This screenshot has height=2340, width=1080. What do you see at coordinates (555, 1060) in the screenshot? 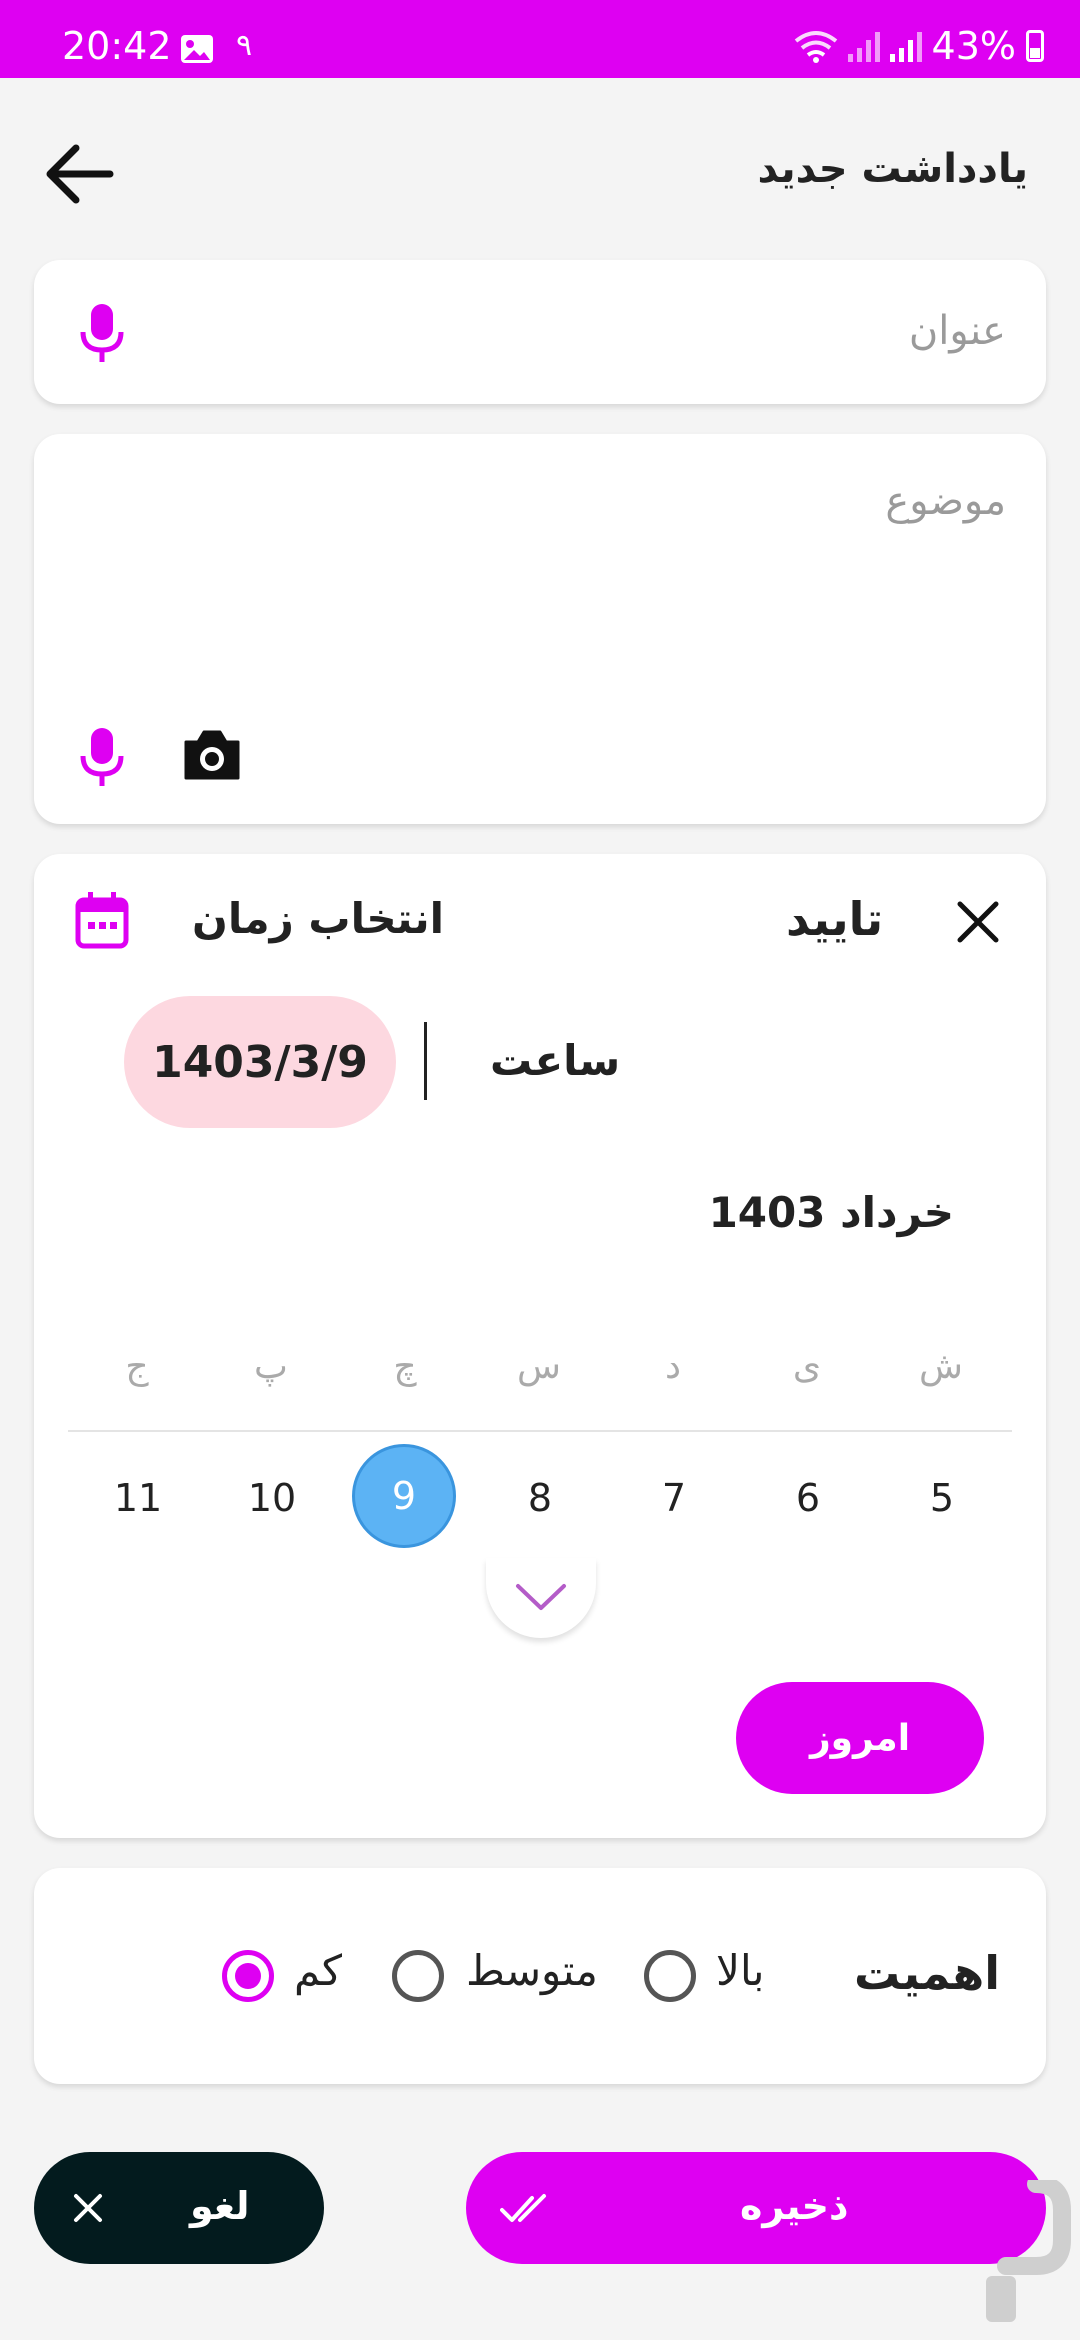
I see `hour-tab: ساعت` at bounding box center [555, 1060].